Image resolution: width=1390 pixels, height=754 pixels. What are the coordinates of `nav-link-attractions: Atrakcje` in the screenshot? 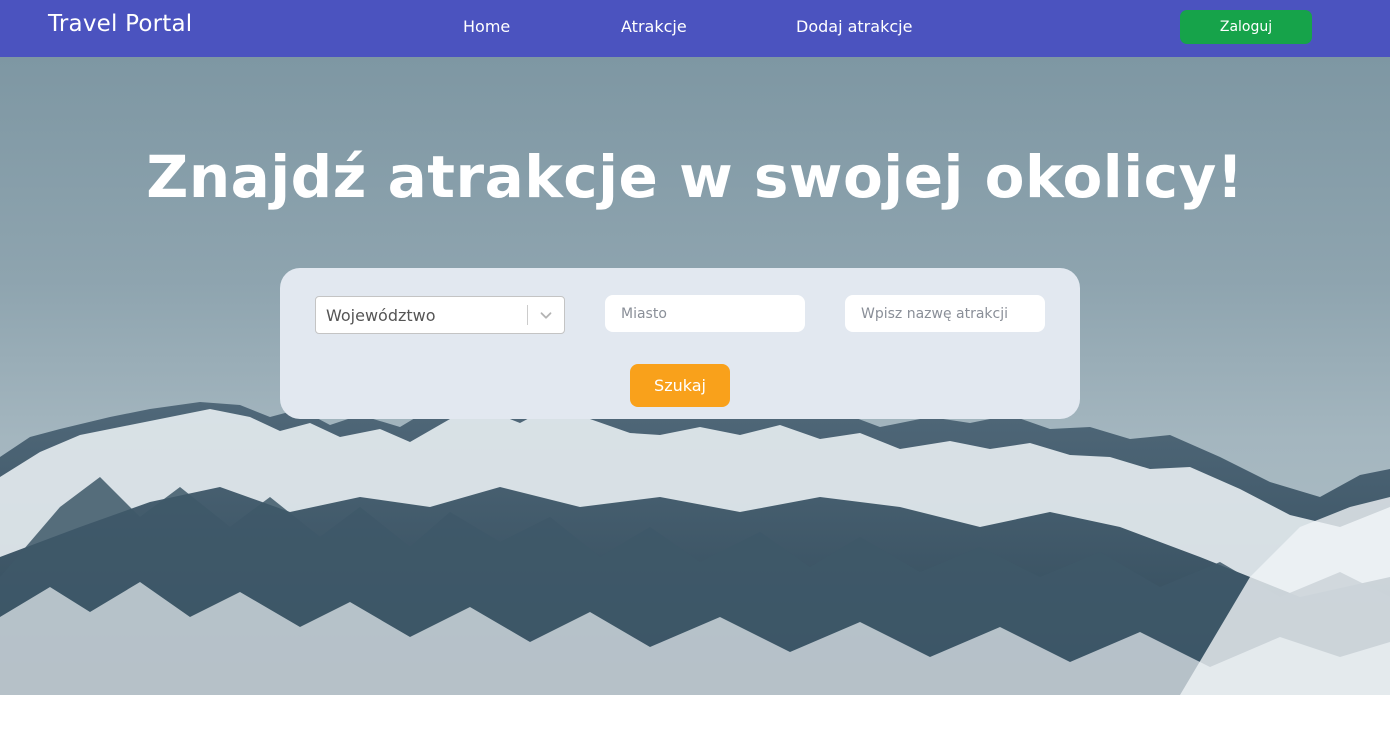 It's located at (654, 26).